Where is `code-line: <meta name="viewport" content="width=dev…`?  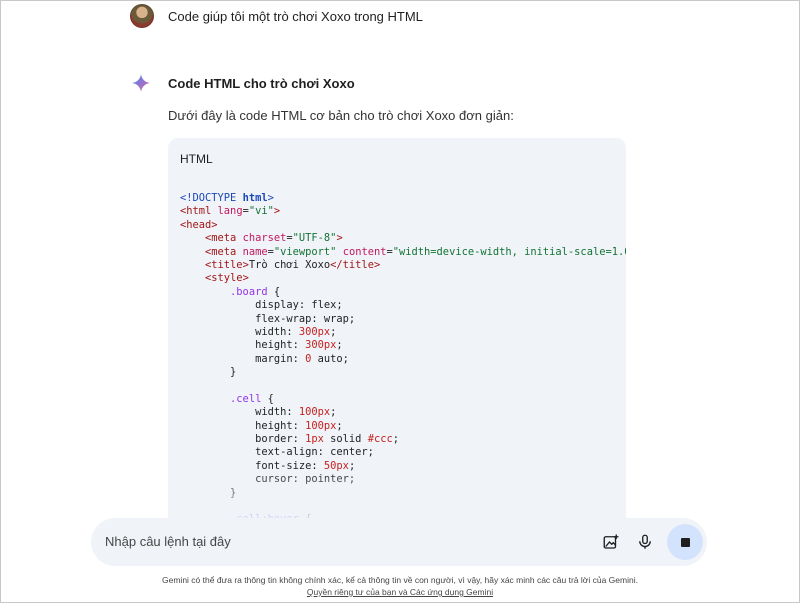
code-line: <meta name="viewport" content="width=dev… is located at coordinates (415, 251).